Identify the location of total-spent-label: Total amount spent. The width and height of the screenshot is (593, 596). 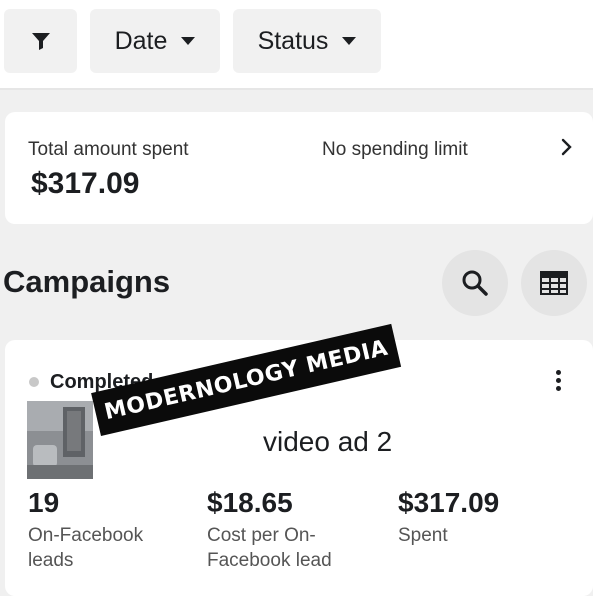
(108, 149).